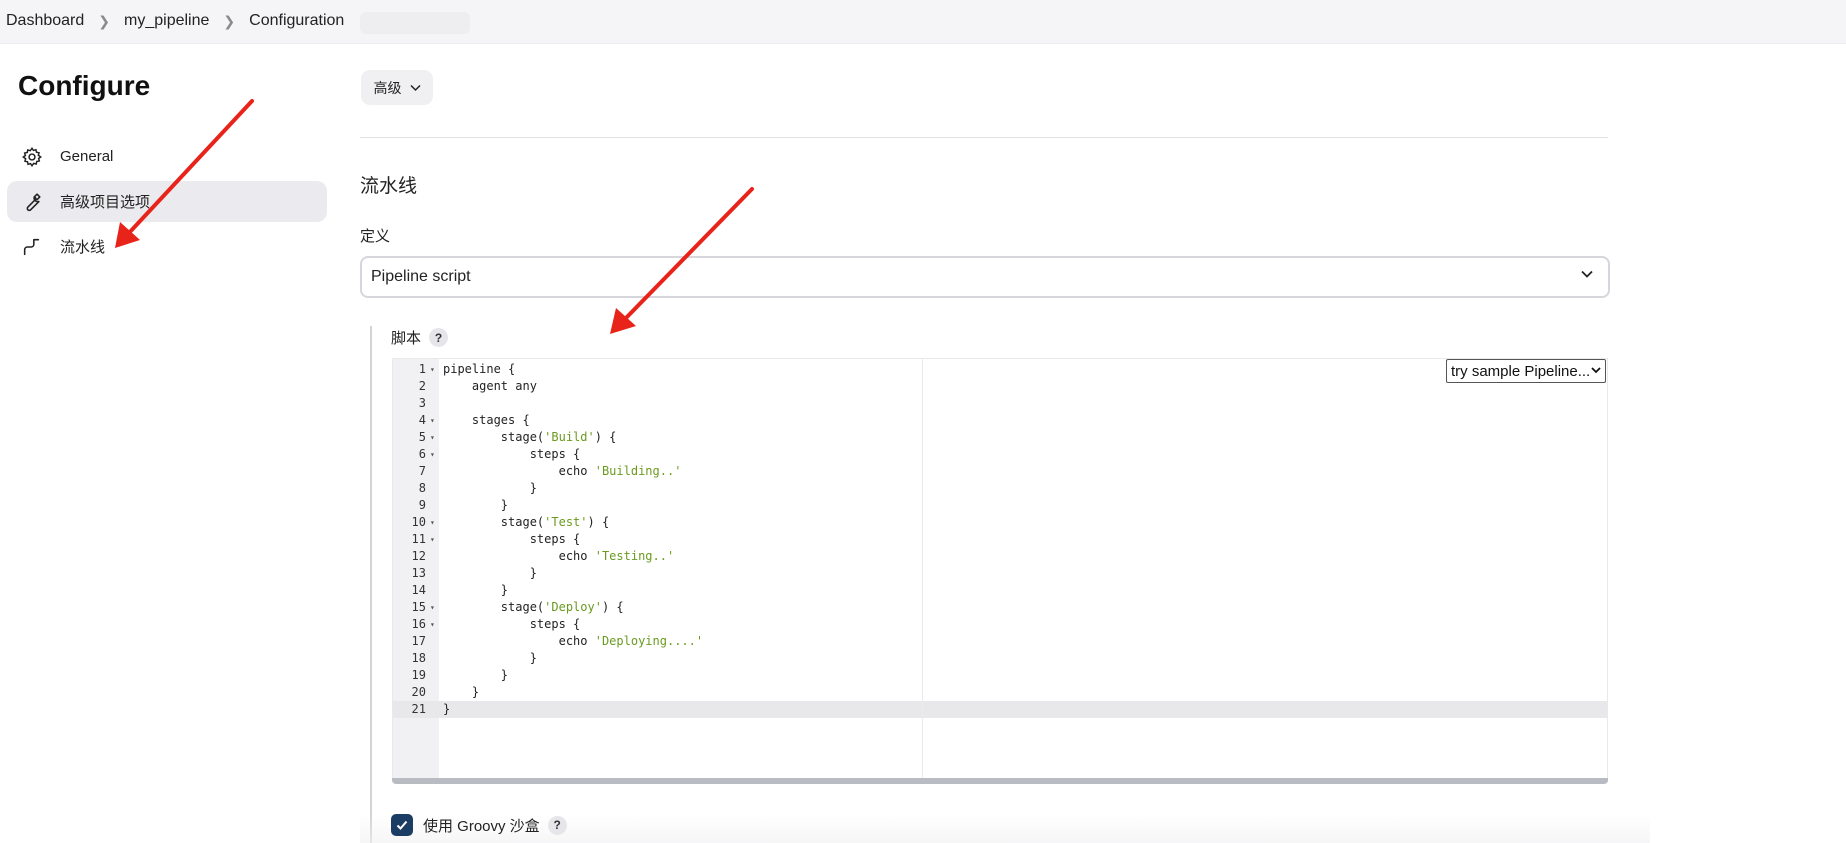  What do you see at coordinates (84, 85) in the screenshot?
I see `page-title: Configure` at bounding box center [84, 85].